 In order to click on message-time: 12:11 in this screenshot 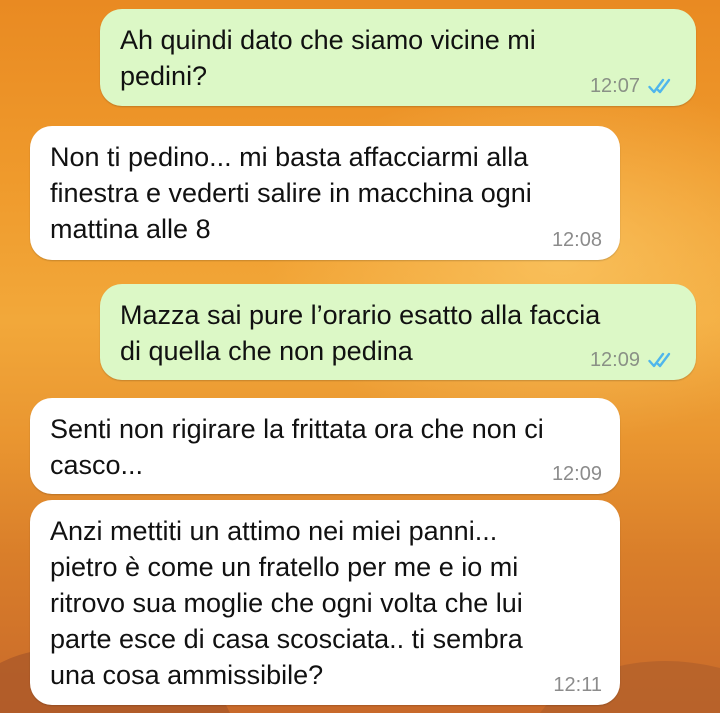, I will do `click(577, 685)`.